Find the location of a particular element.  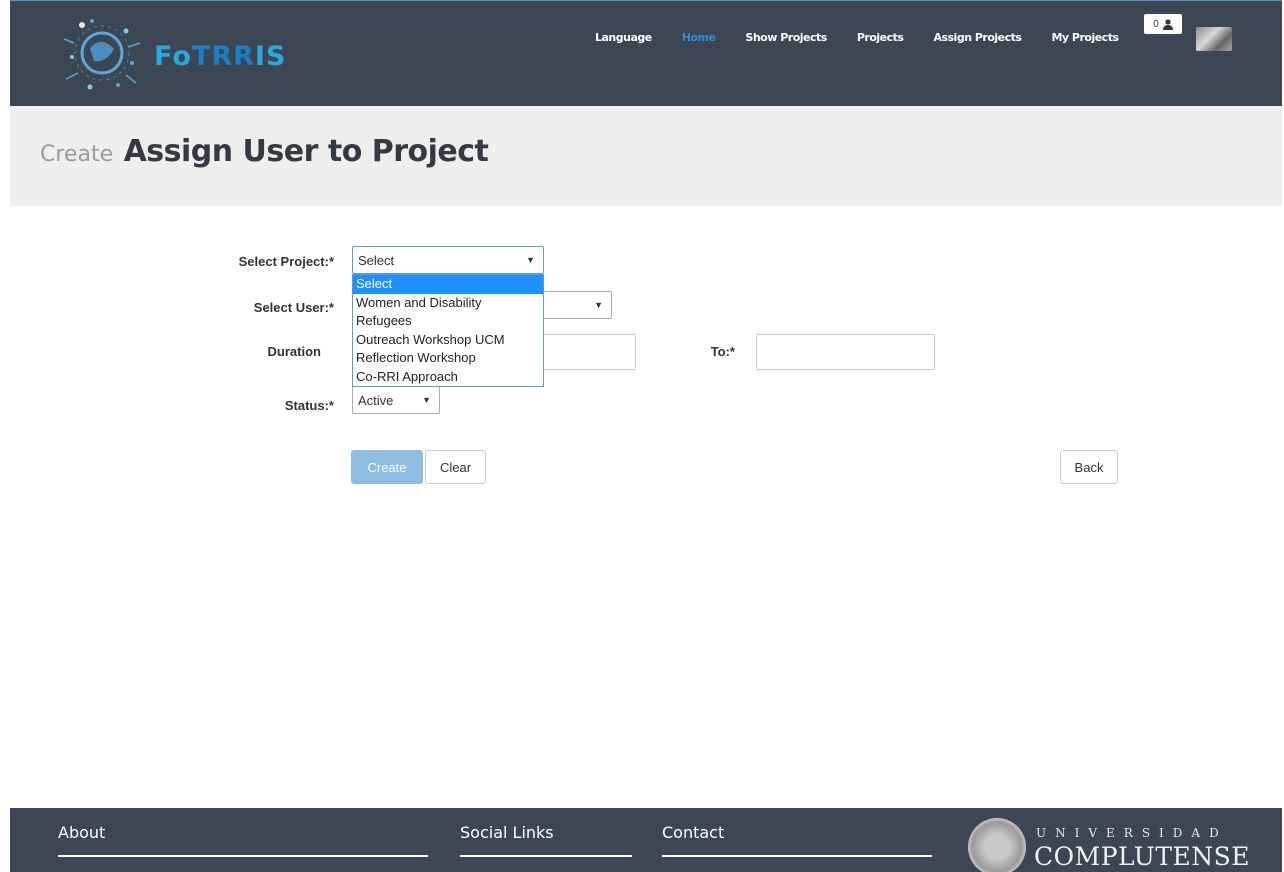

status-value: Active is located at coordinates (376, 400).